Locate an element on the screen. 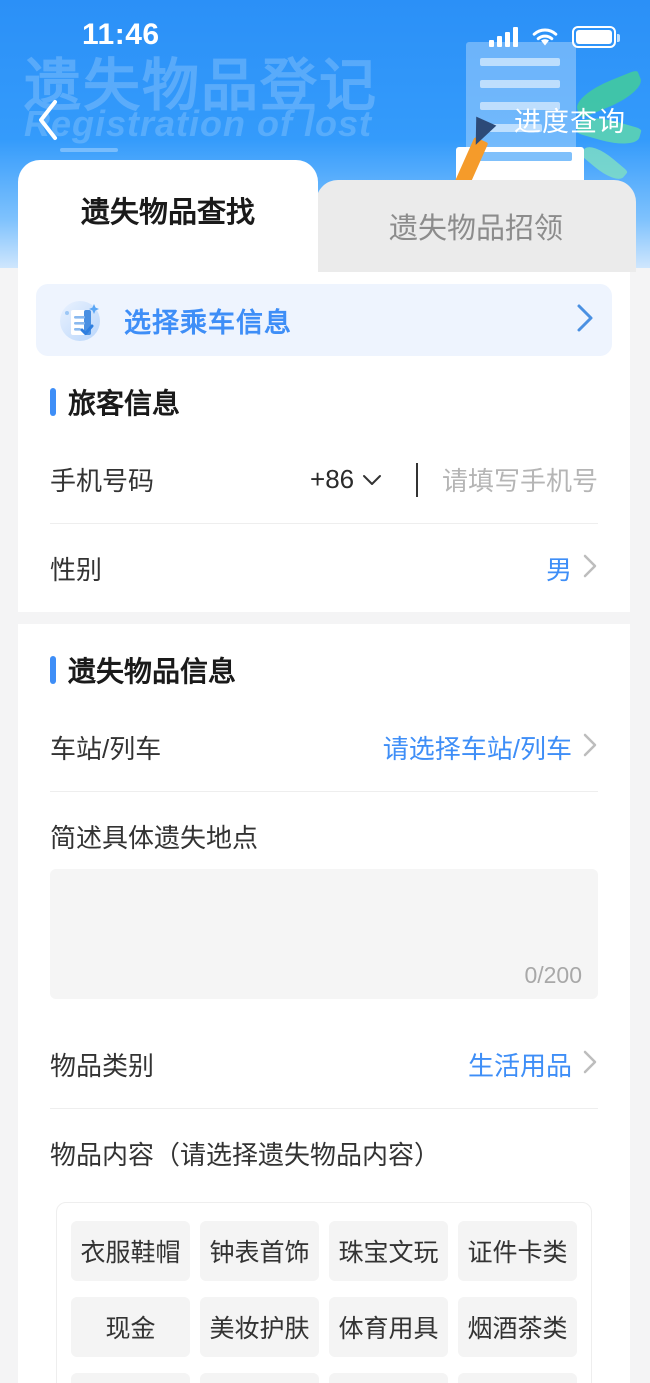  country-code-value: +86 is located at coordinates (332, 479).